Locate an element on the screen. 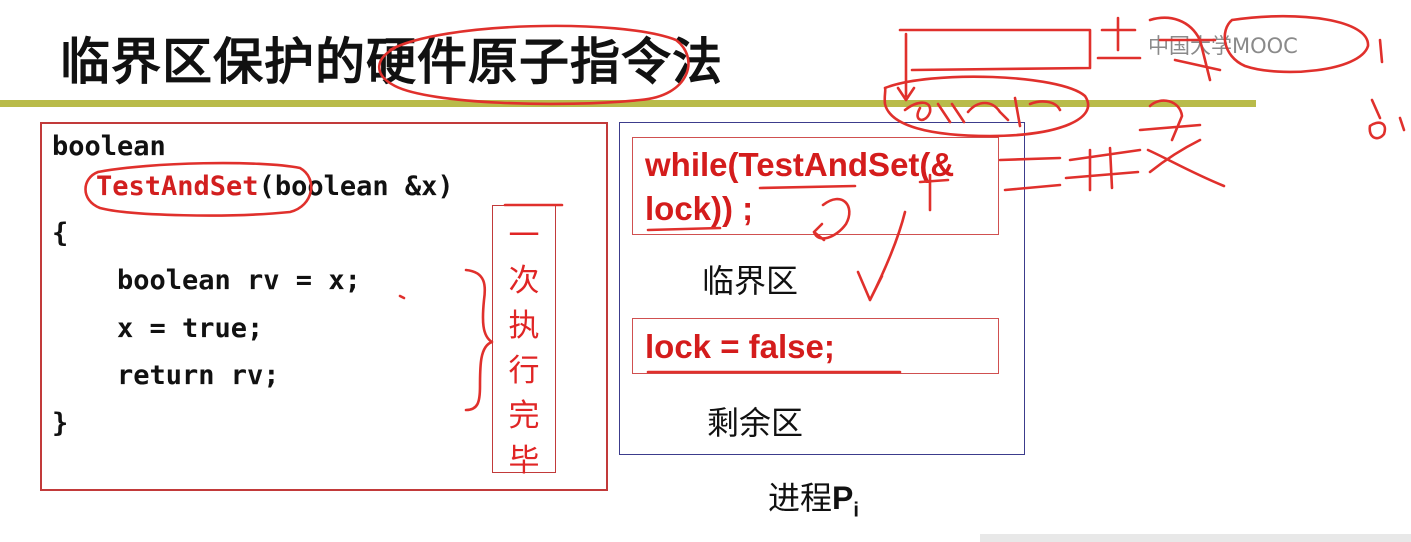  side-marks is located at coordinates (1387, 89).